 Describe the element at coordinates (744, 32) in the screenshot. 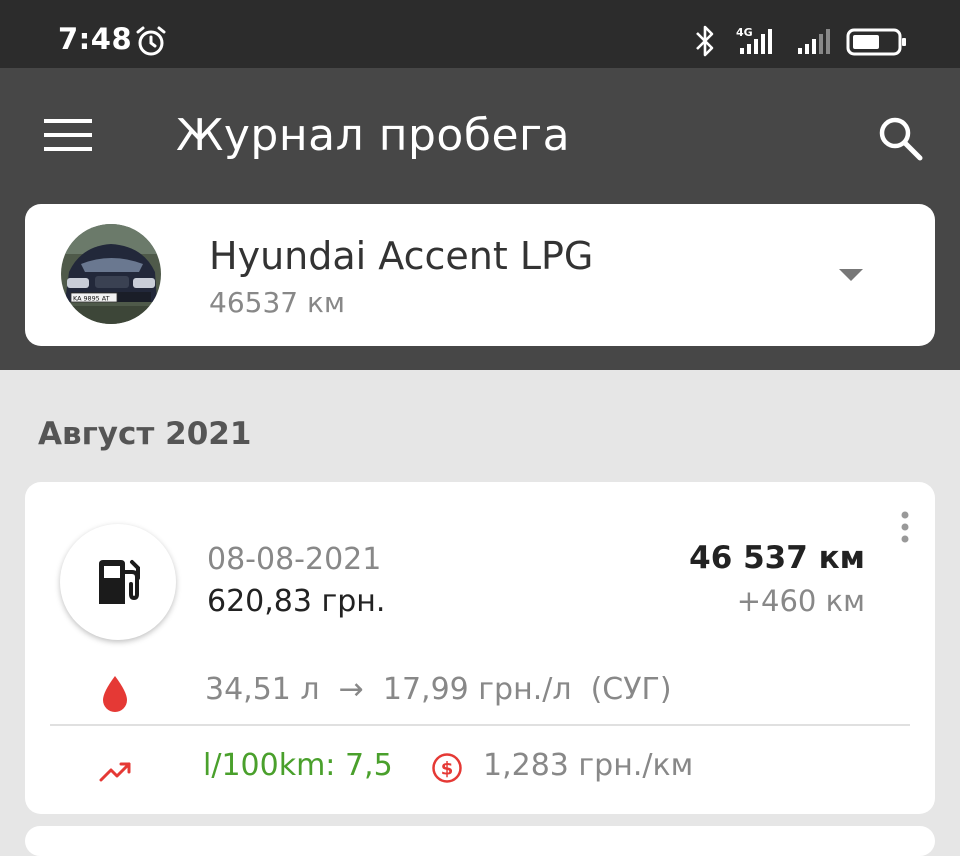

I see `network-type-label: 4G` at that location.